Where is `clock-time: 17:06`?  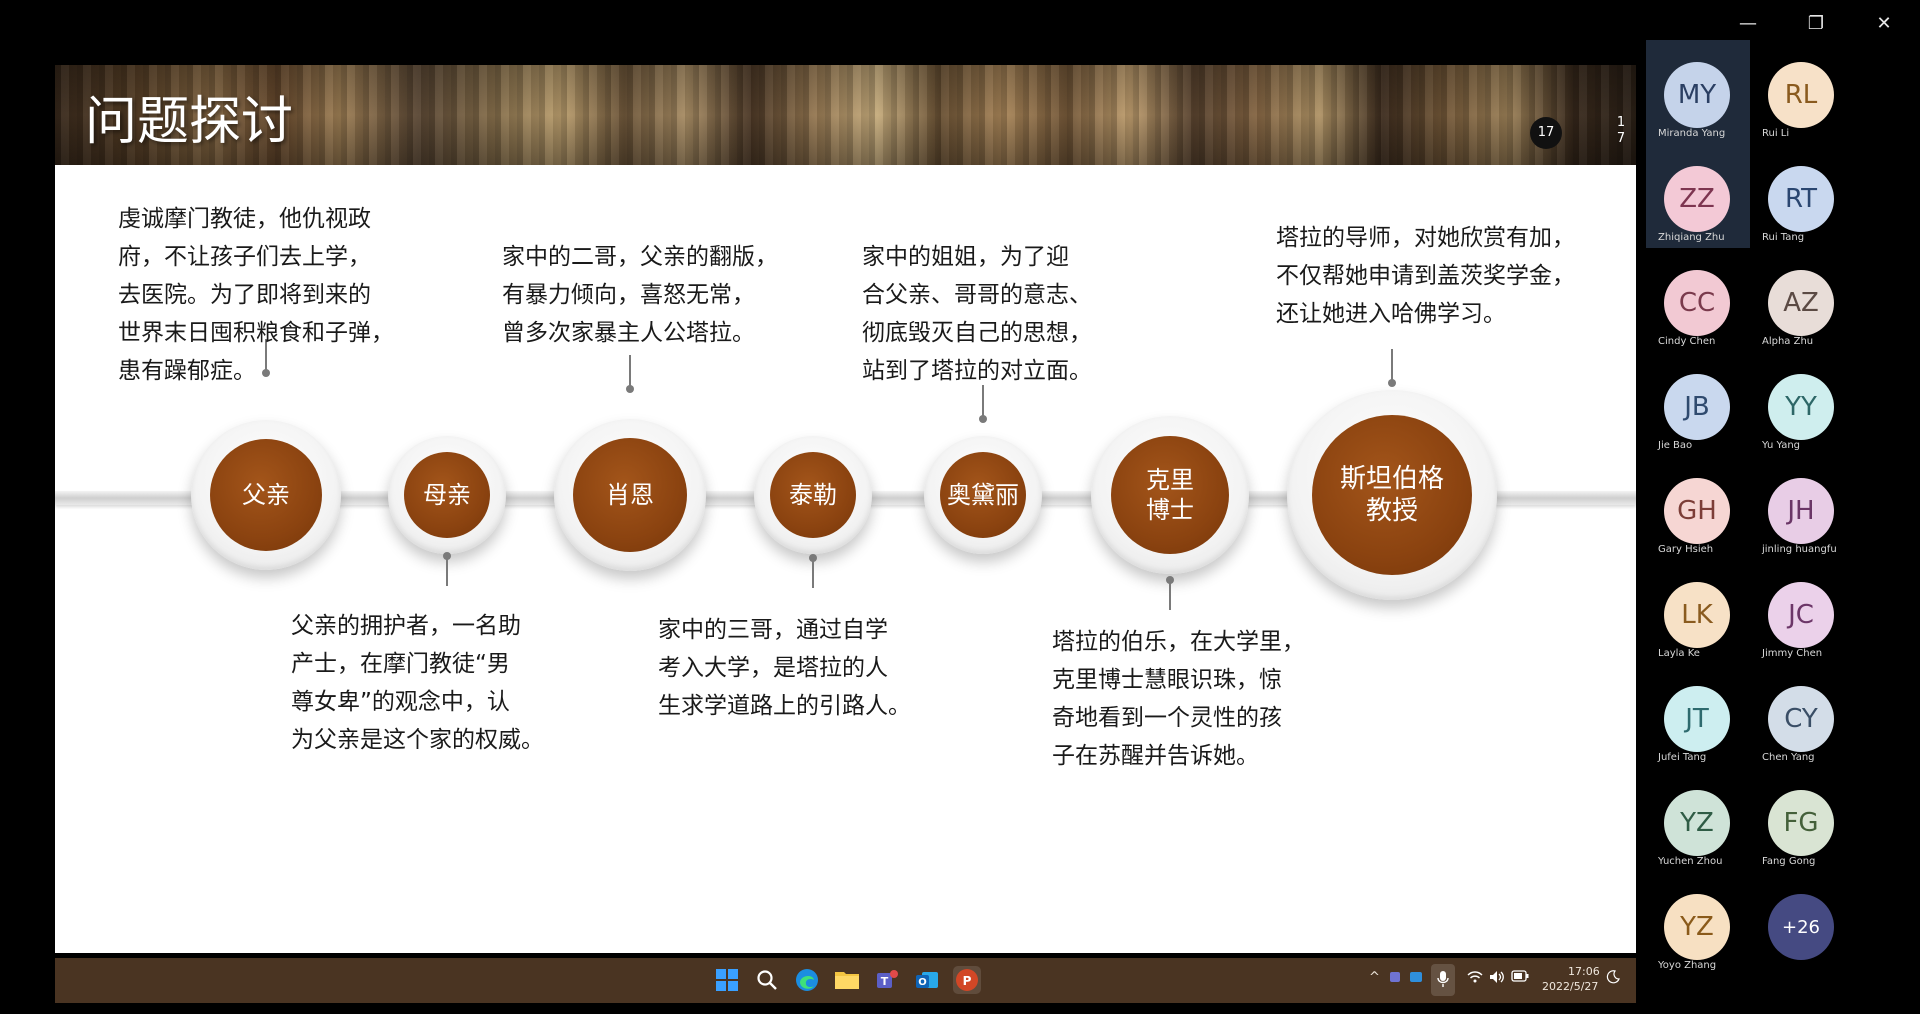
clock-time: 17:06 is located at coordinates (1584, 971).